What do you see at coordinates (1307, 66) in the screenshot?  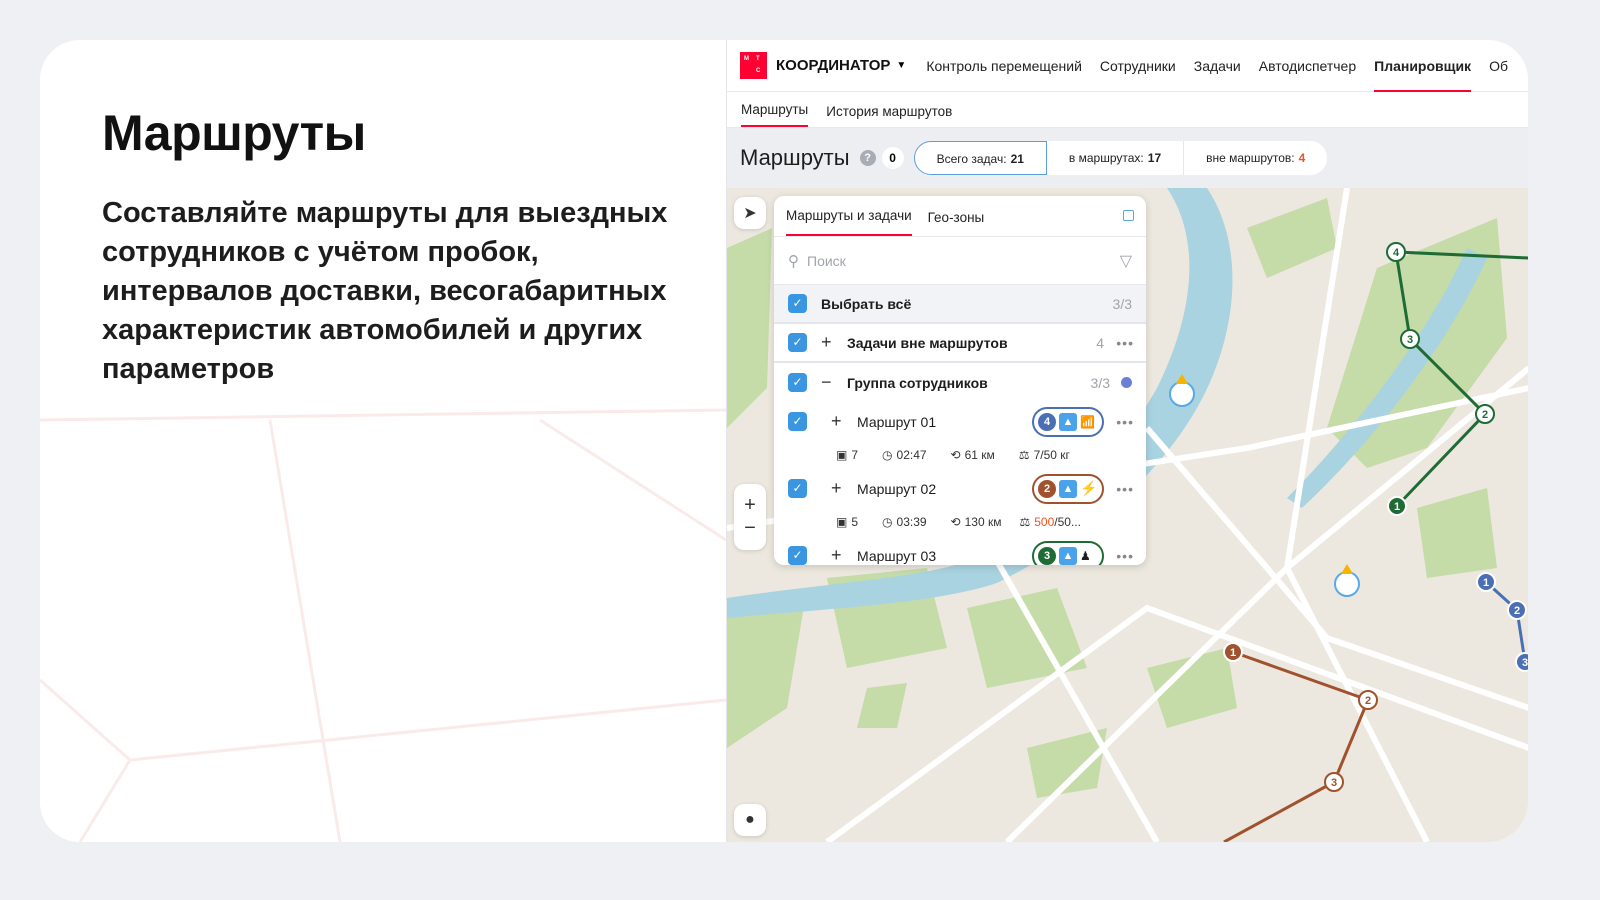 I see `nav-autodispatcher: Автодиспетчер` at bounding box center [1307, 66].